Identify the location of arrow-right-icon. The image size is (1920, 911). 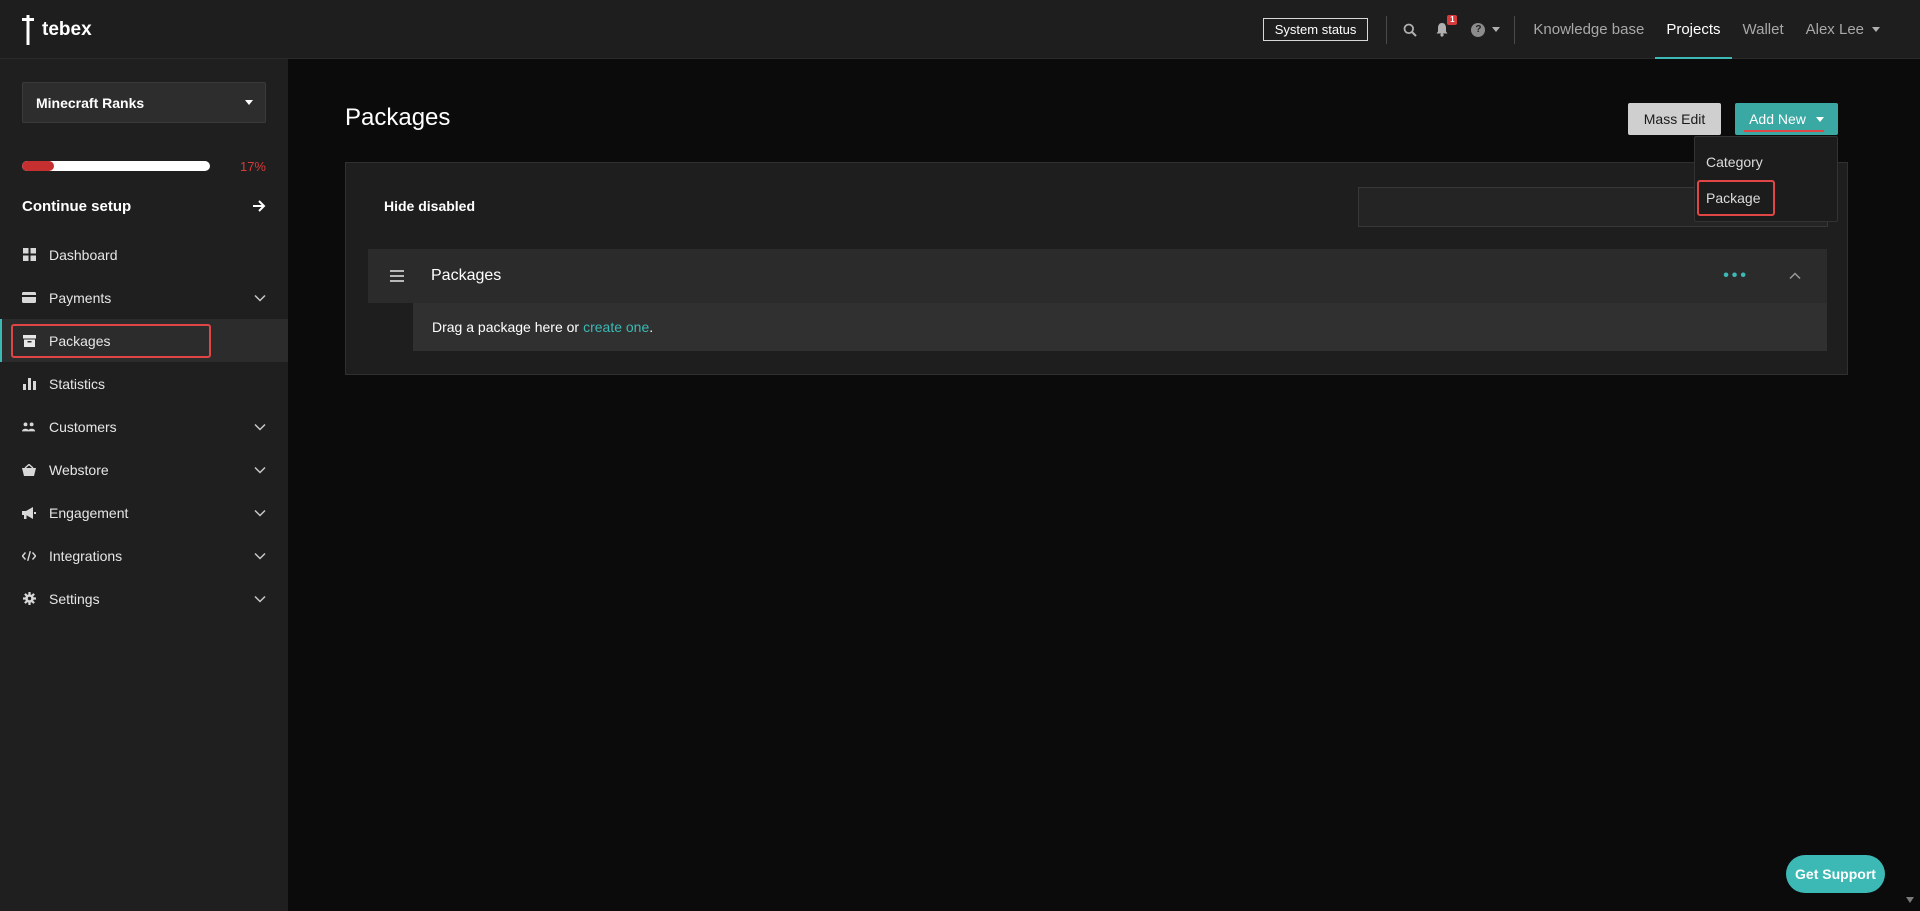
(259, 206).